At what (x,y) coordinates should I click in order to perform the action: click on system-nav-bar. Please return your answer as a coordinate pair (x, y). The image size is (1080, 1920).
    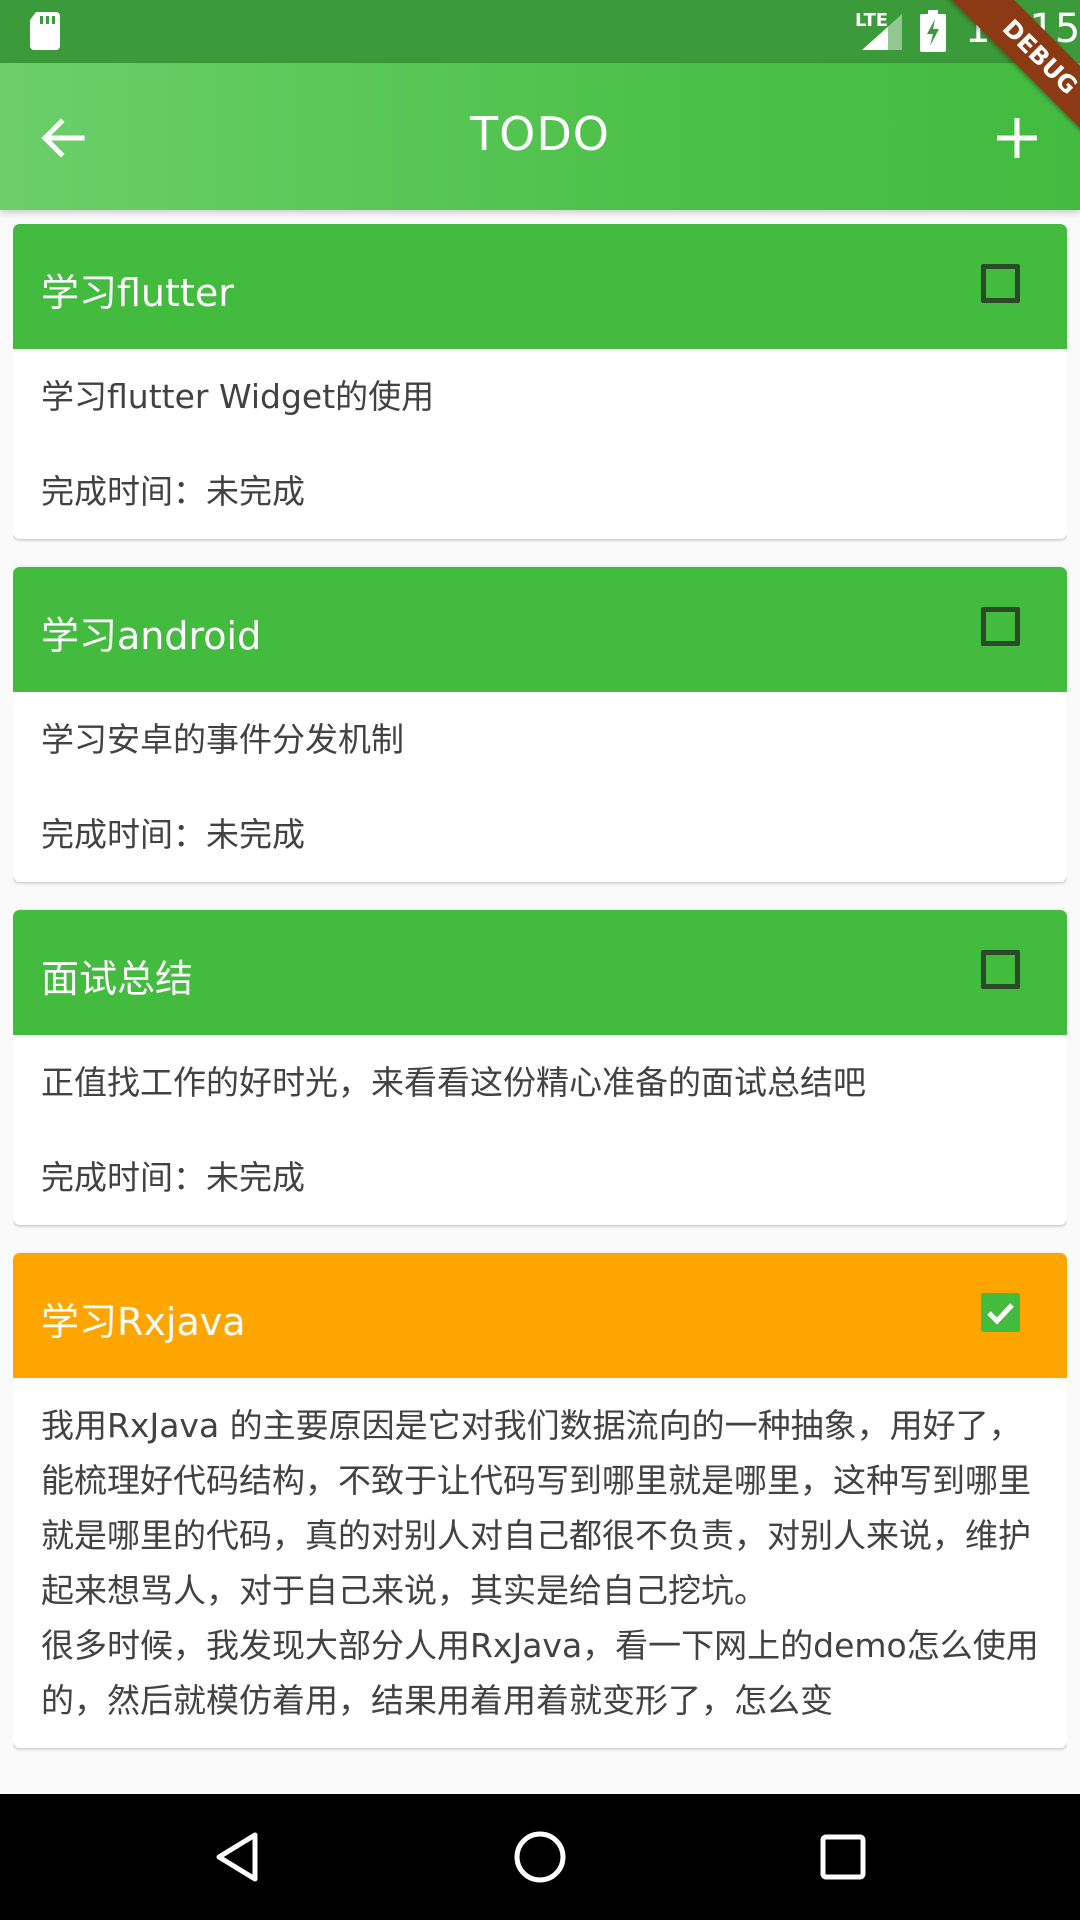
    Looking at the image, I should click on (540, 1857).